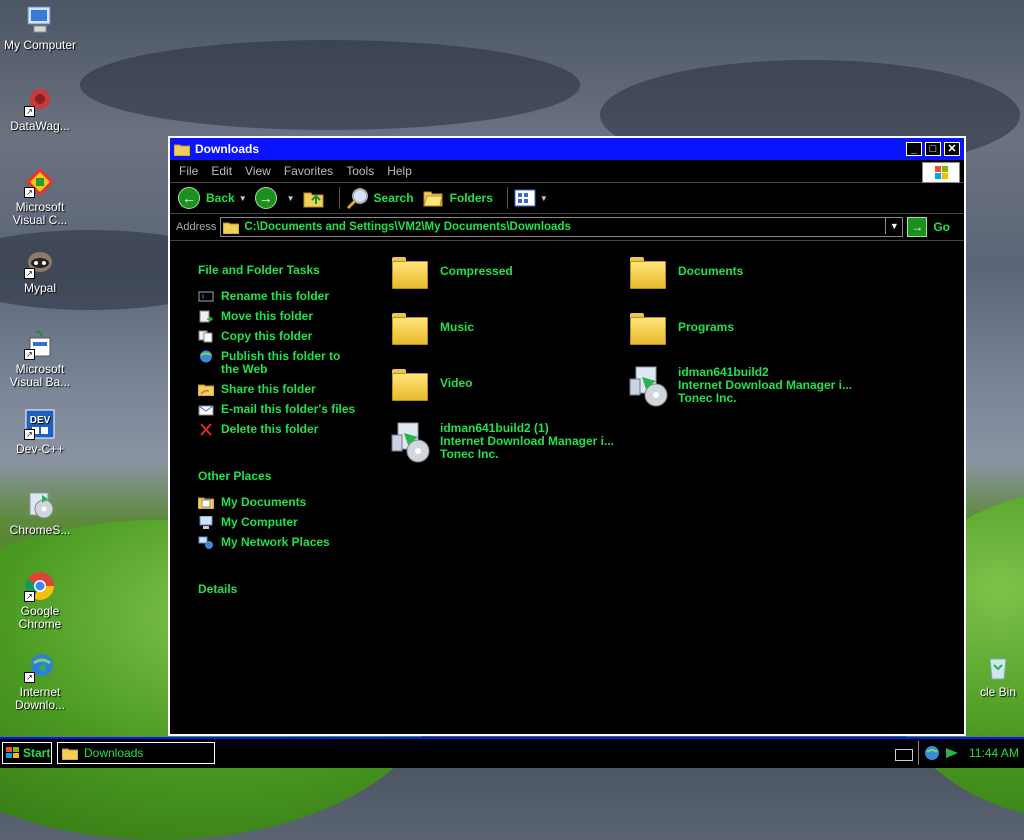 The image size is (1024, 840). Describe the element at coordinates (360, 171) in the screenshot. I see `menu-tools: Tools` at that location.